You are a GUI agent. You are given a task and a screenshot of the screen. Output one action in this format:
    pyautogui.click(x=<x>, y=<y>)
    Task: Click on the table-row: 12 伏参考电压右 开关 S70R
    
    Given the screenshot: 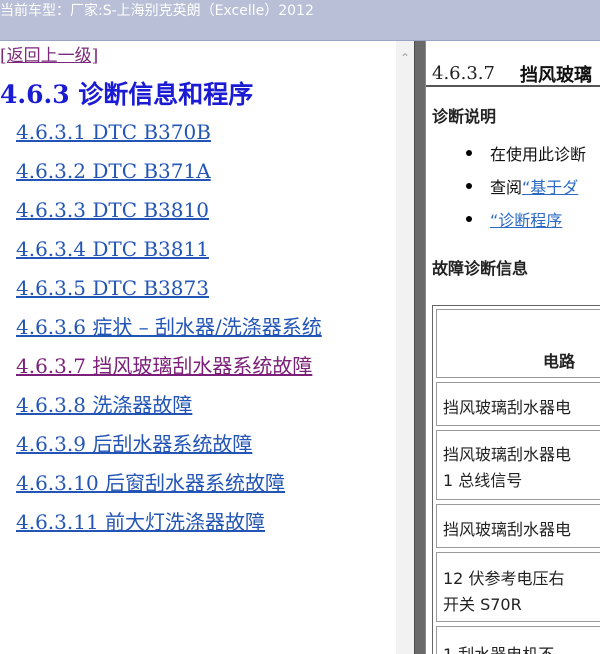 What is the action you would take?
    pyautogui.click(x=518, y=587)
    